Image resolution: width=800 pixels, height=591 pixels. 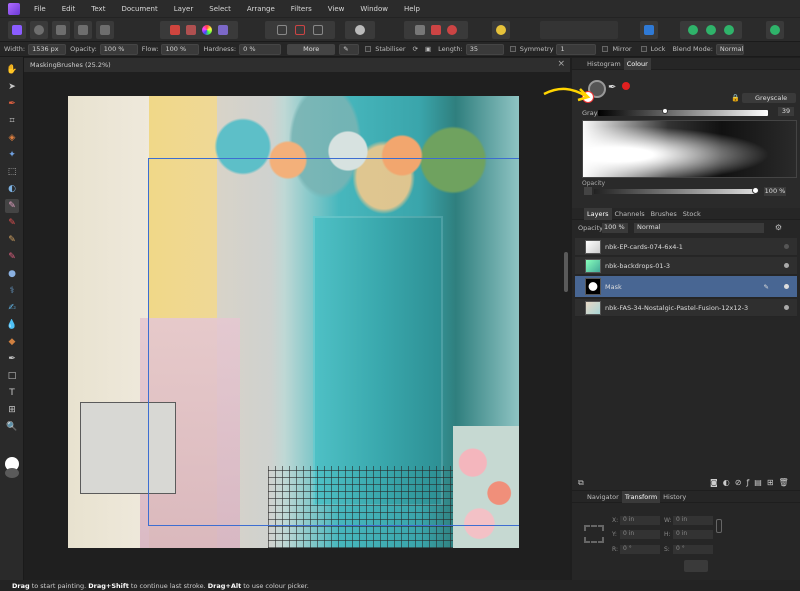 What do you see at coordinates (612, 87) in the screenshot?
I see `colour-picker-icon: ✒` at bounding box center [612, 87].